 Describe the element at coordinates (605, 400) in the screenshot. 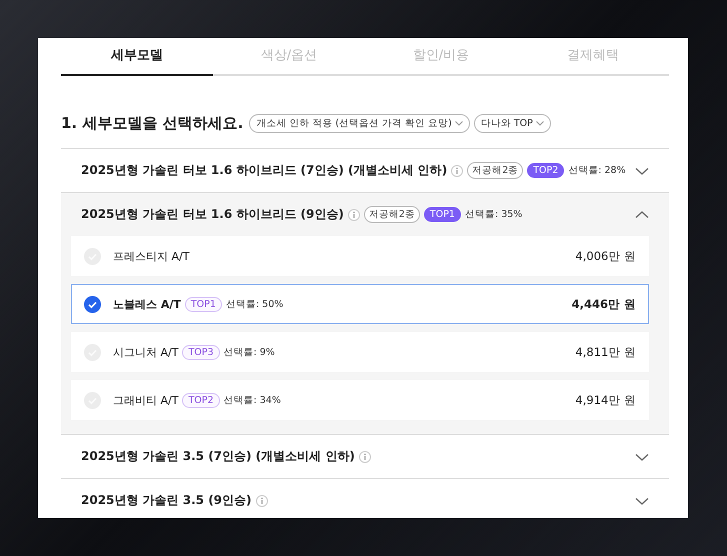

I see `trim-price: 4,914만 원` at that location.